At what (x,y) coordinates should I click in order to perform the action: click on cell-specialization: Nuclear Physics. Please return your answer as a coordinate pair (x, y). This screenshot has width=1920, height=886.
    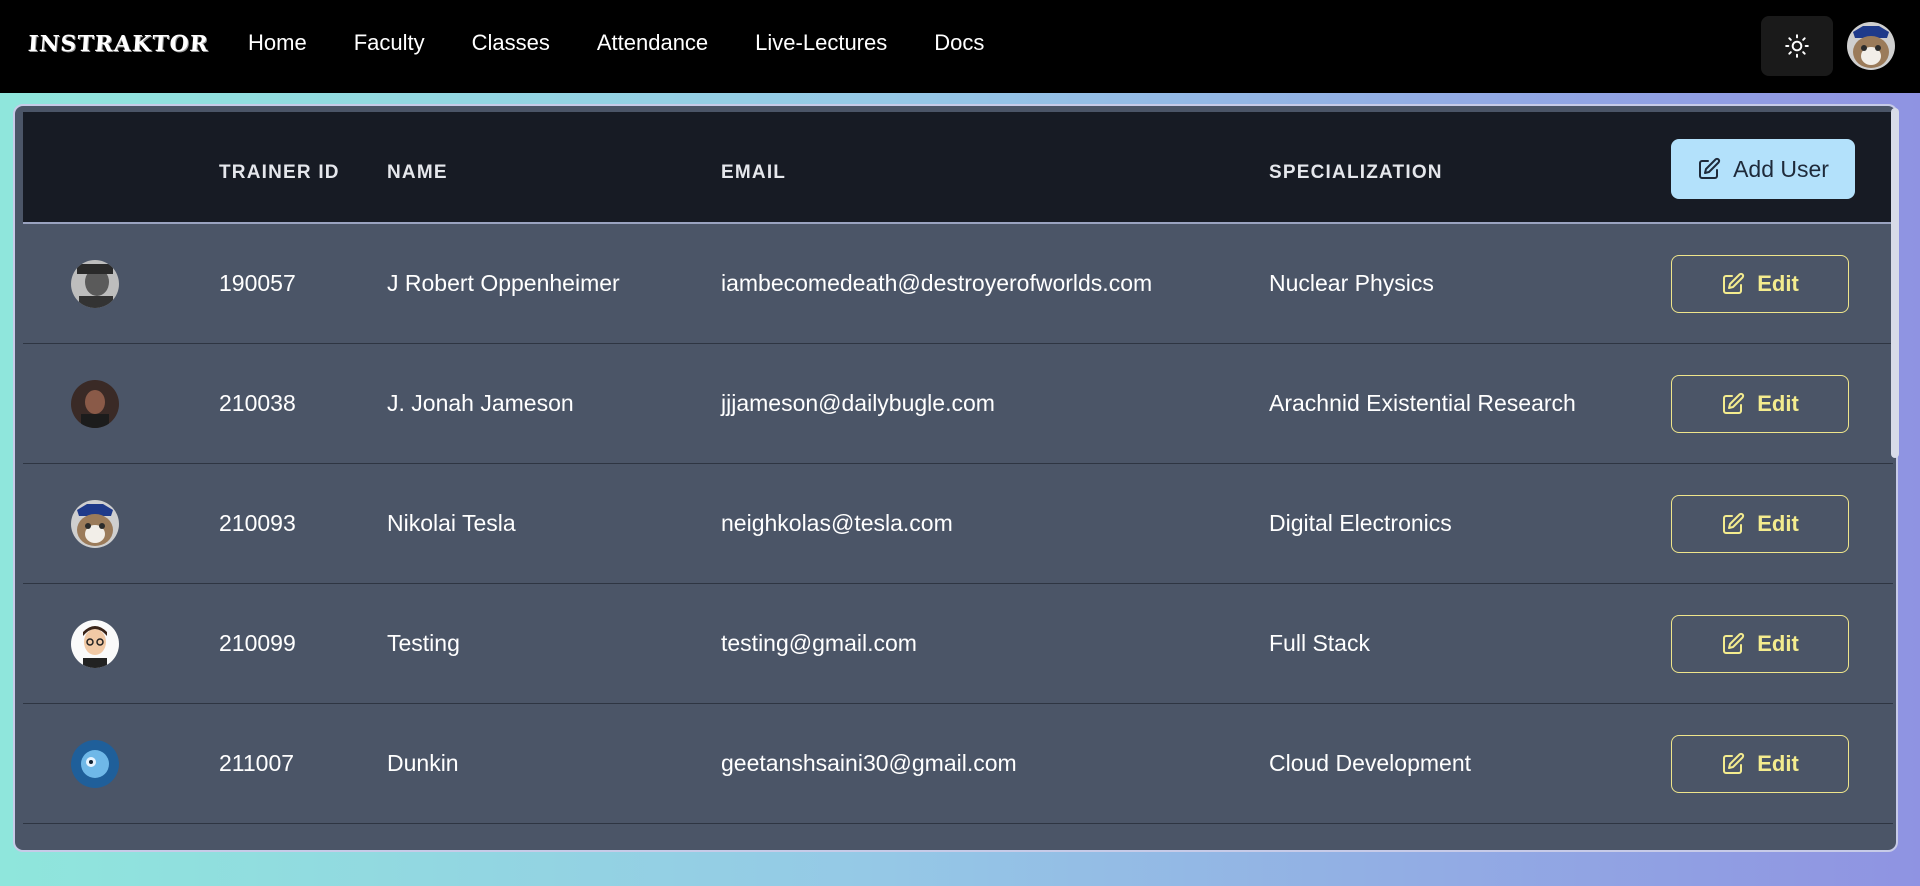
    Looking at the image, I should click on (1351, 283).